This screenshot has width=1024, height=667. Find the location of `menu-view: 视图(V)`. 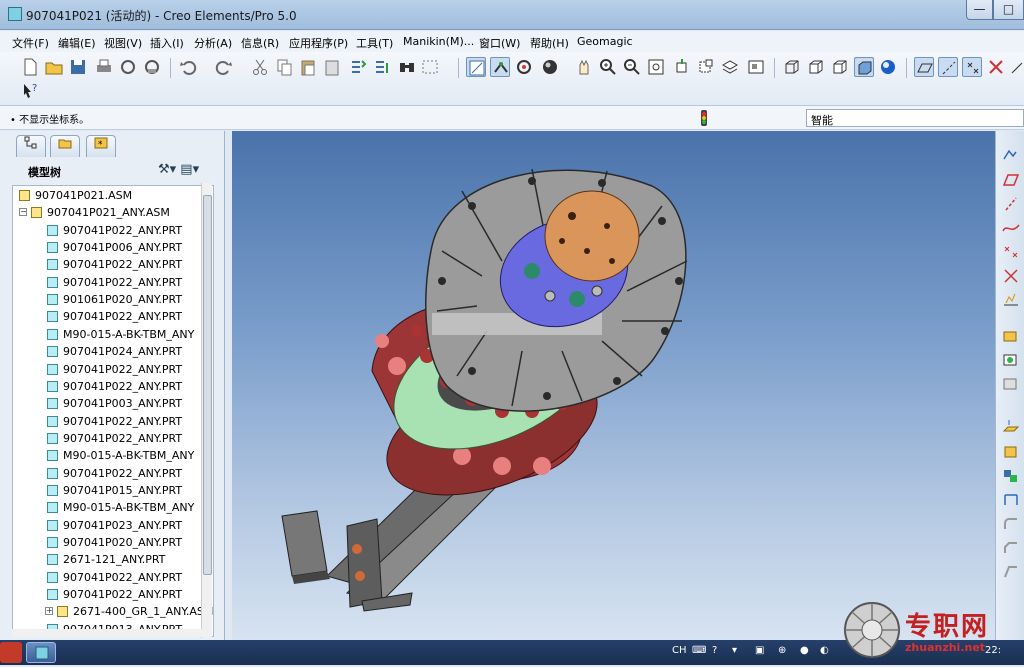

menu-view: 视图(V) is located at coordinates (123, 43).